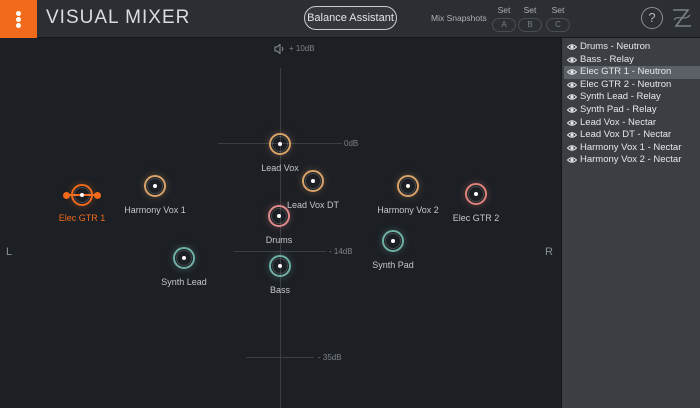  What do you see at coordinates (82, 218) in the screenshot?
I see `mixer-node-label: Elec GTR 1` at bounding box center [82, 218].